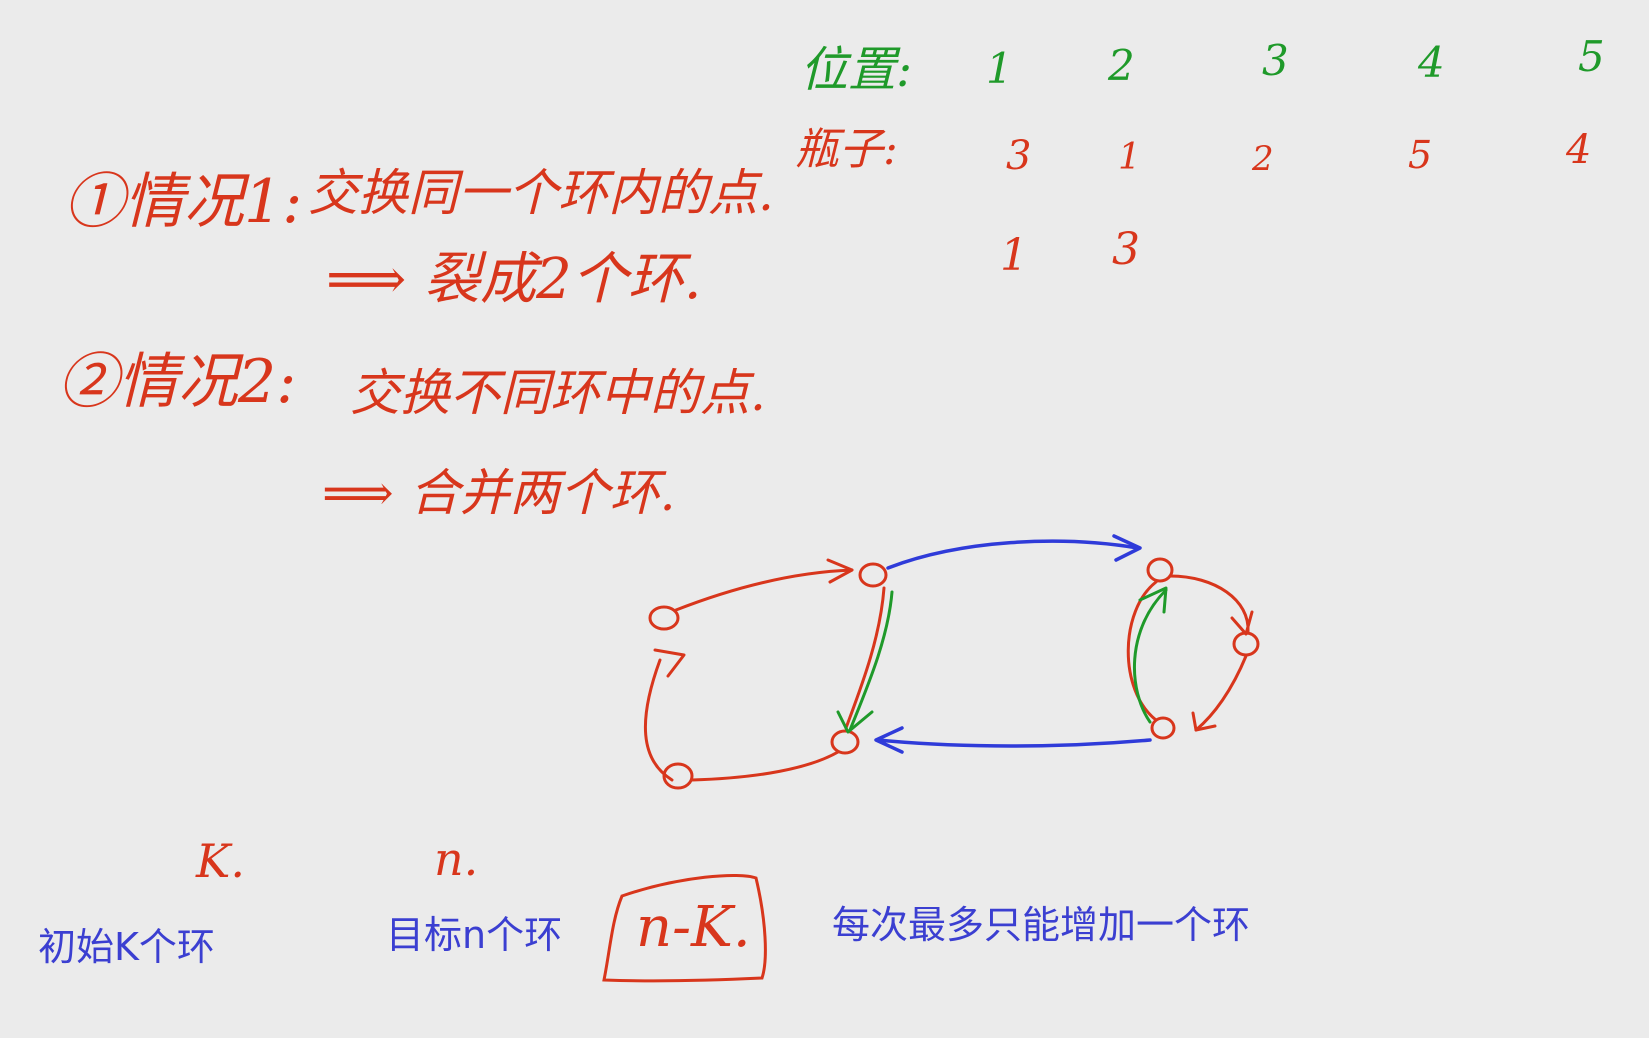 The image size is (1649, 1038). Describe the element at coordinates (871, 661) in the screenshot. I see `swap-mark-left` at that location.